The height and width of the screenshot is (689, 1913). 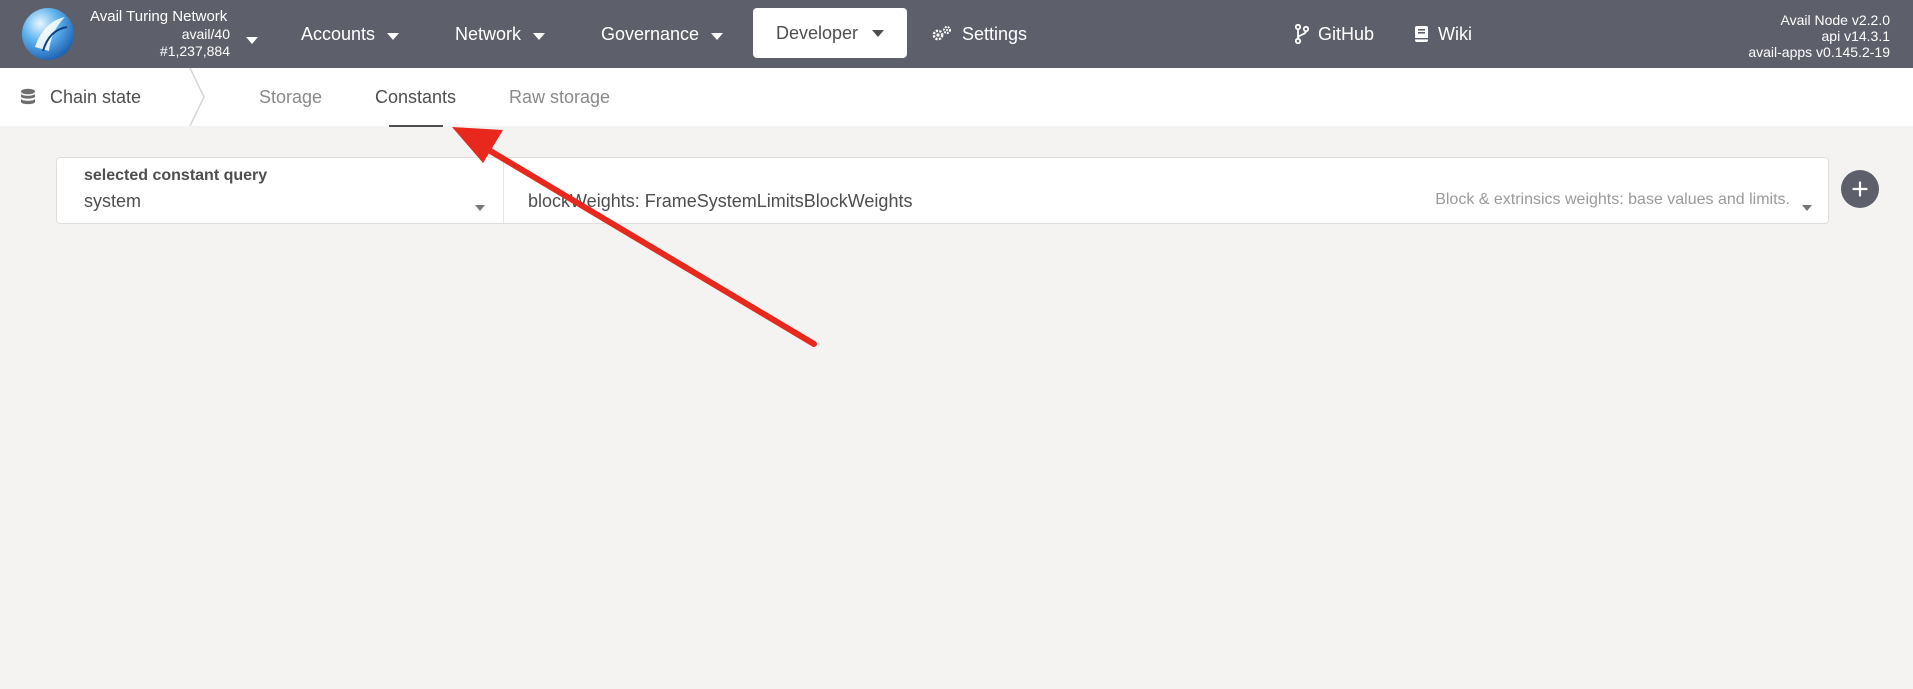 I want to click on apps-version: avail-apps v0.145.2-19, so click(x=1819, y=52).